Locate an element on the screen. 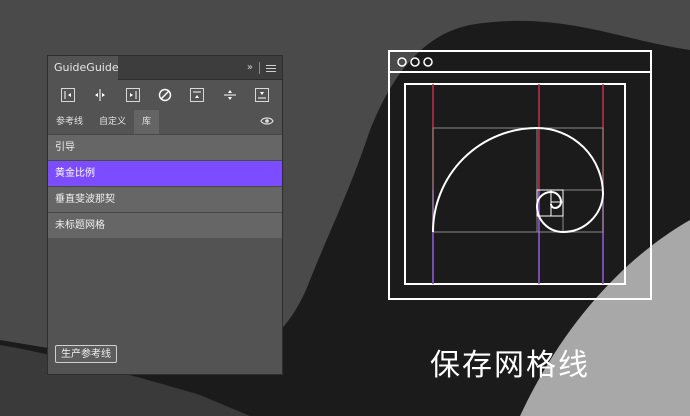  clear-icon is located at coordinates (165, 95).